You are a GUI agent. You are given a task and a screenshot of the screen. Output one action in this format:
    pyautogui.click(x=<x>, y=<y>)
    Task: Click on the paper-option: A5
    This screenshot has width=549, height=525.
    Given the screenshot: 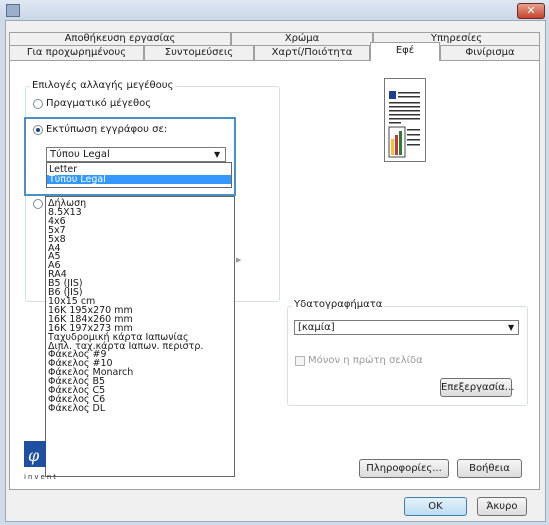 What is the action you would take?
    pyautogui.click(x=140, y=257)
    